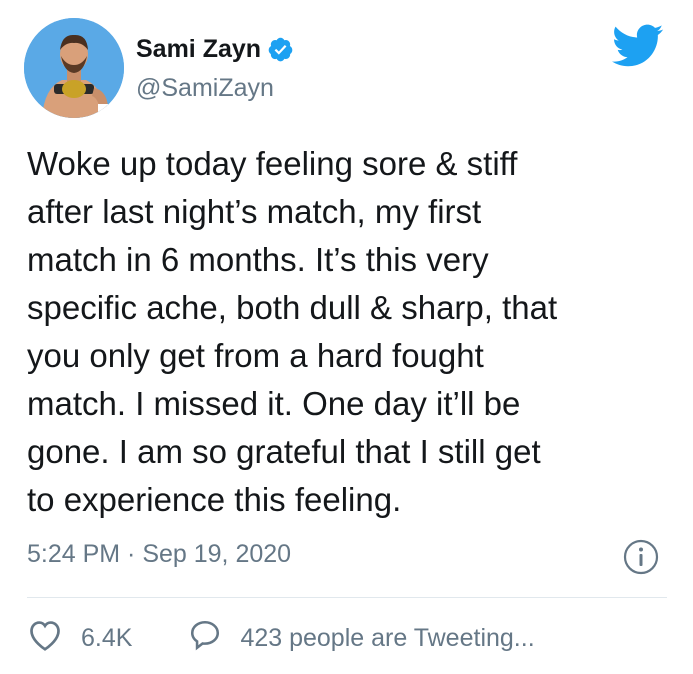  What do you see at coordinates (637, 46) in the screenshot?
I see `twitter-bird-icon` at bounding box center [637, 46].